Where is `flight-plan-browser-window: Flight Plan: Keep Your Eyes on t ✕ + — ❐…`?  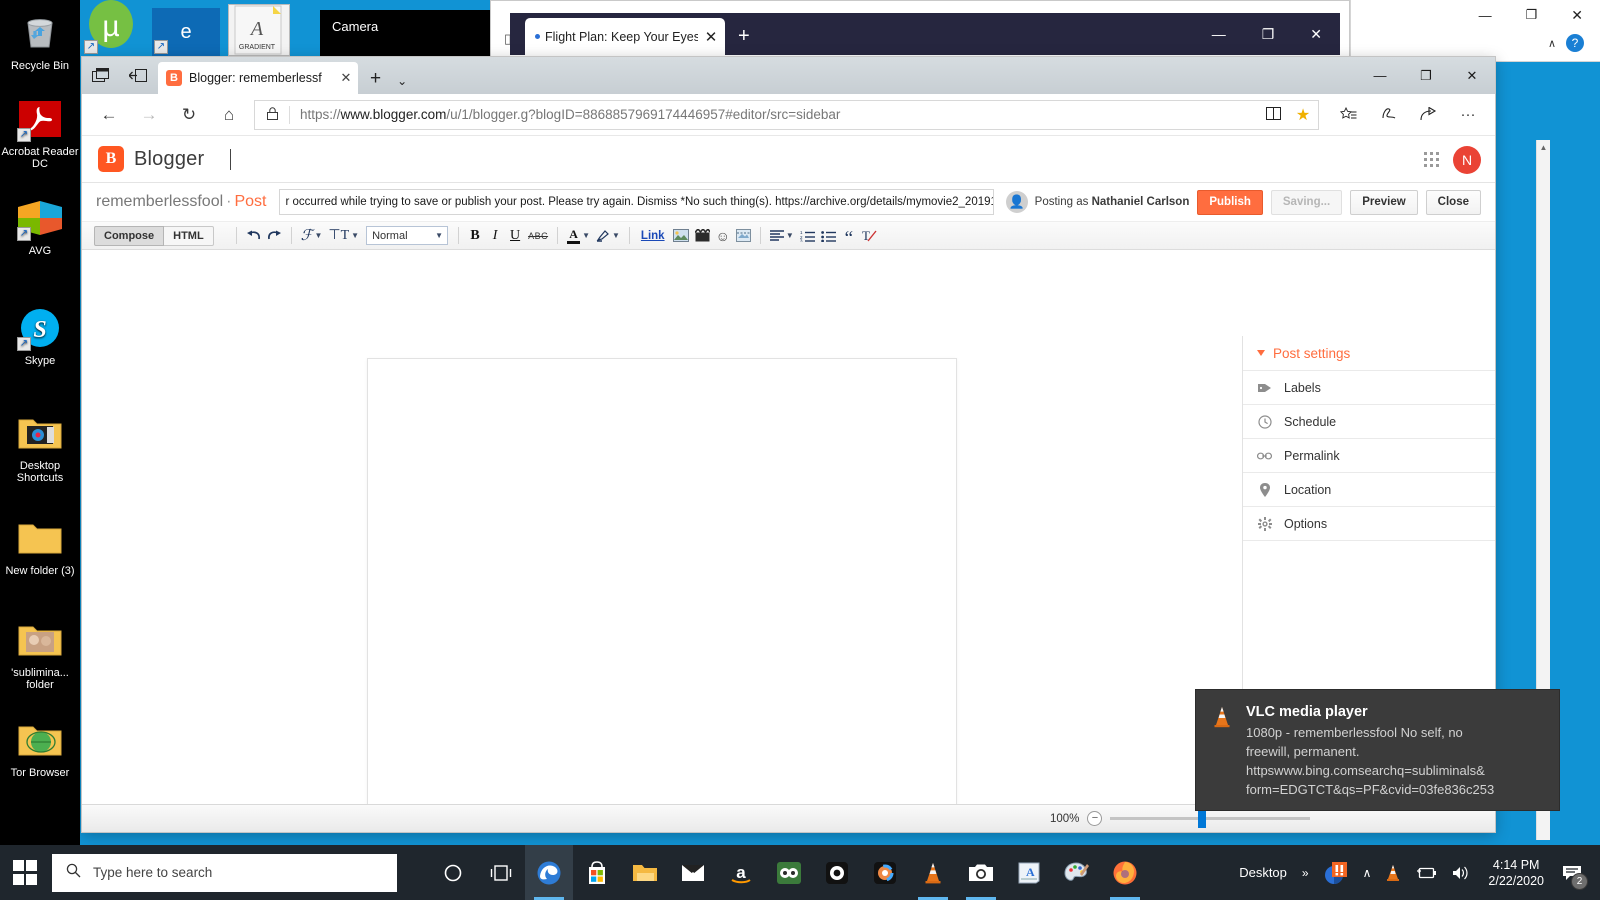 flight-plan-browser-window: Flight Plan: Keep Your Eyes on t ✕ + — ❐… is located at coordinates (925, 34).